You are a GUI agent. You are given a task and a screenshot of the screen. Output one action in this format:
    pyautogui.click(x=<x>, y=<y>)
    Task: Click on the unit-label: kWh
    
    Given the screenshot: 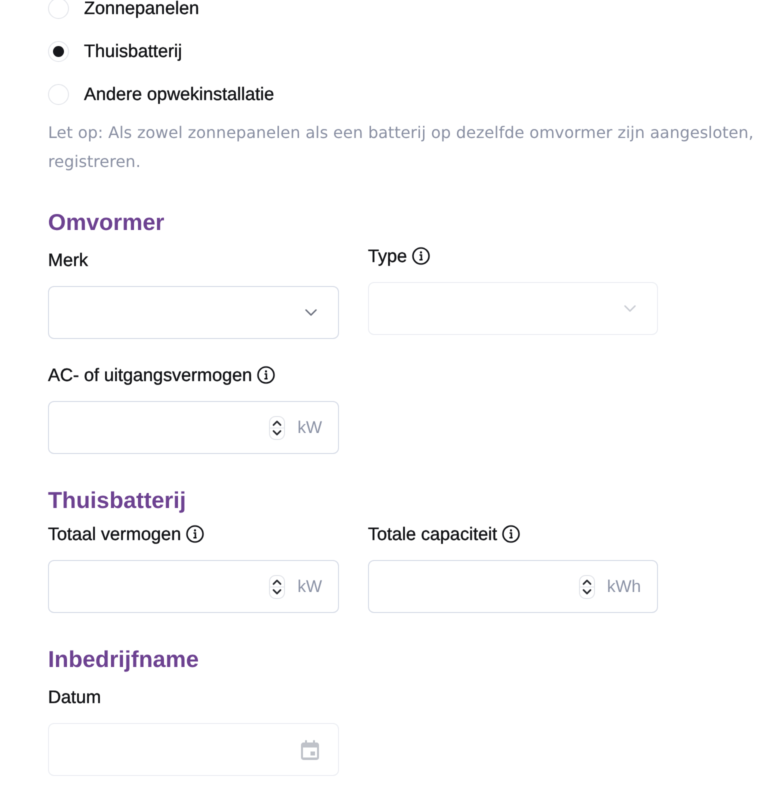 What is the action you would take?
    pyautogui.click(x=624, y=587)
    